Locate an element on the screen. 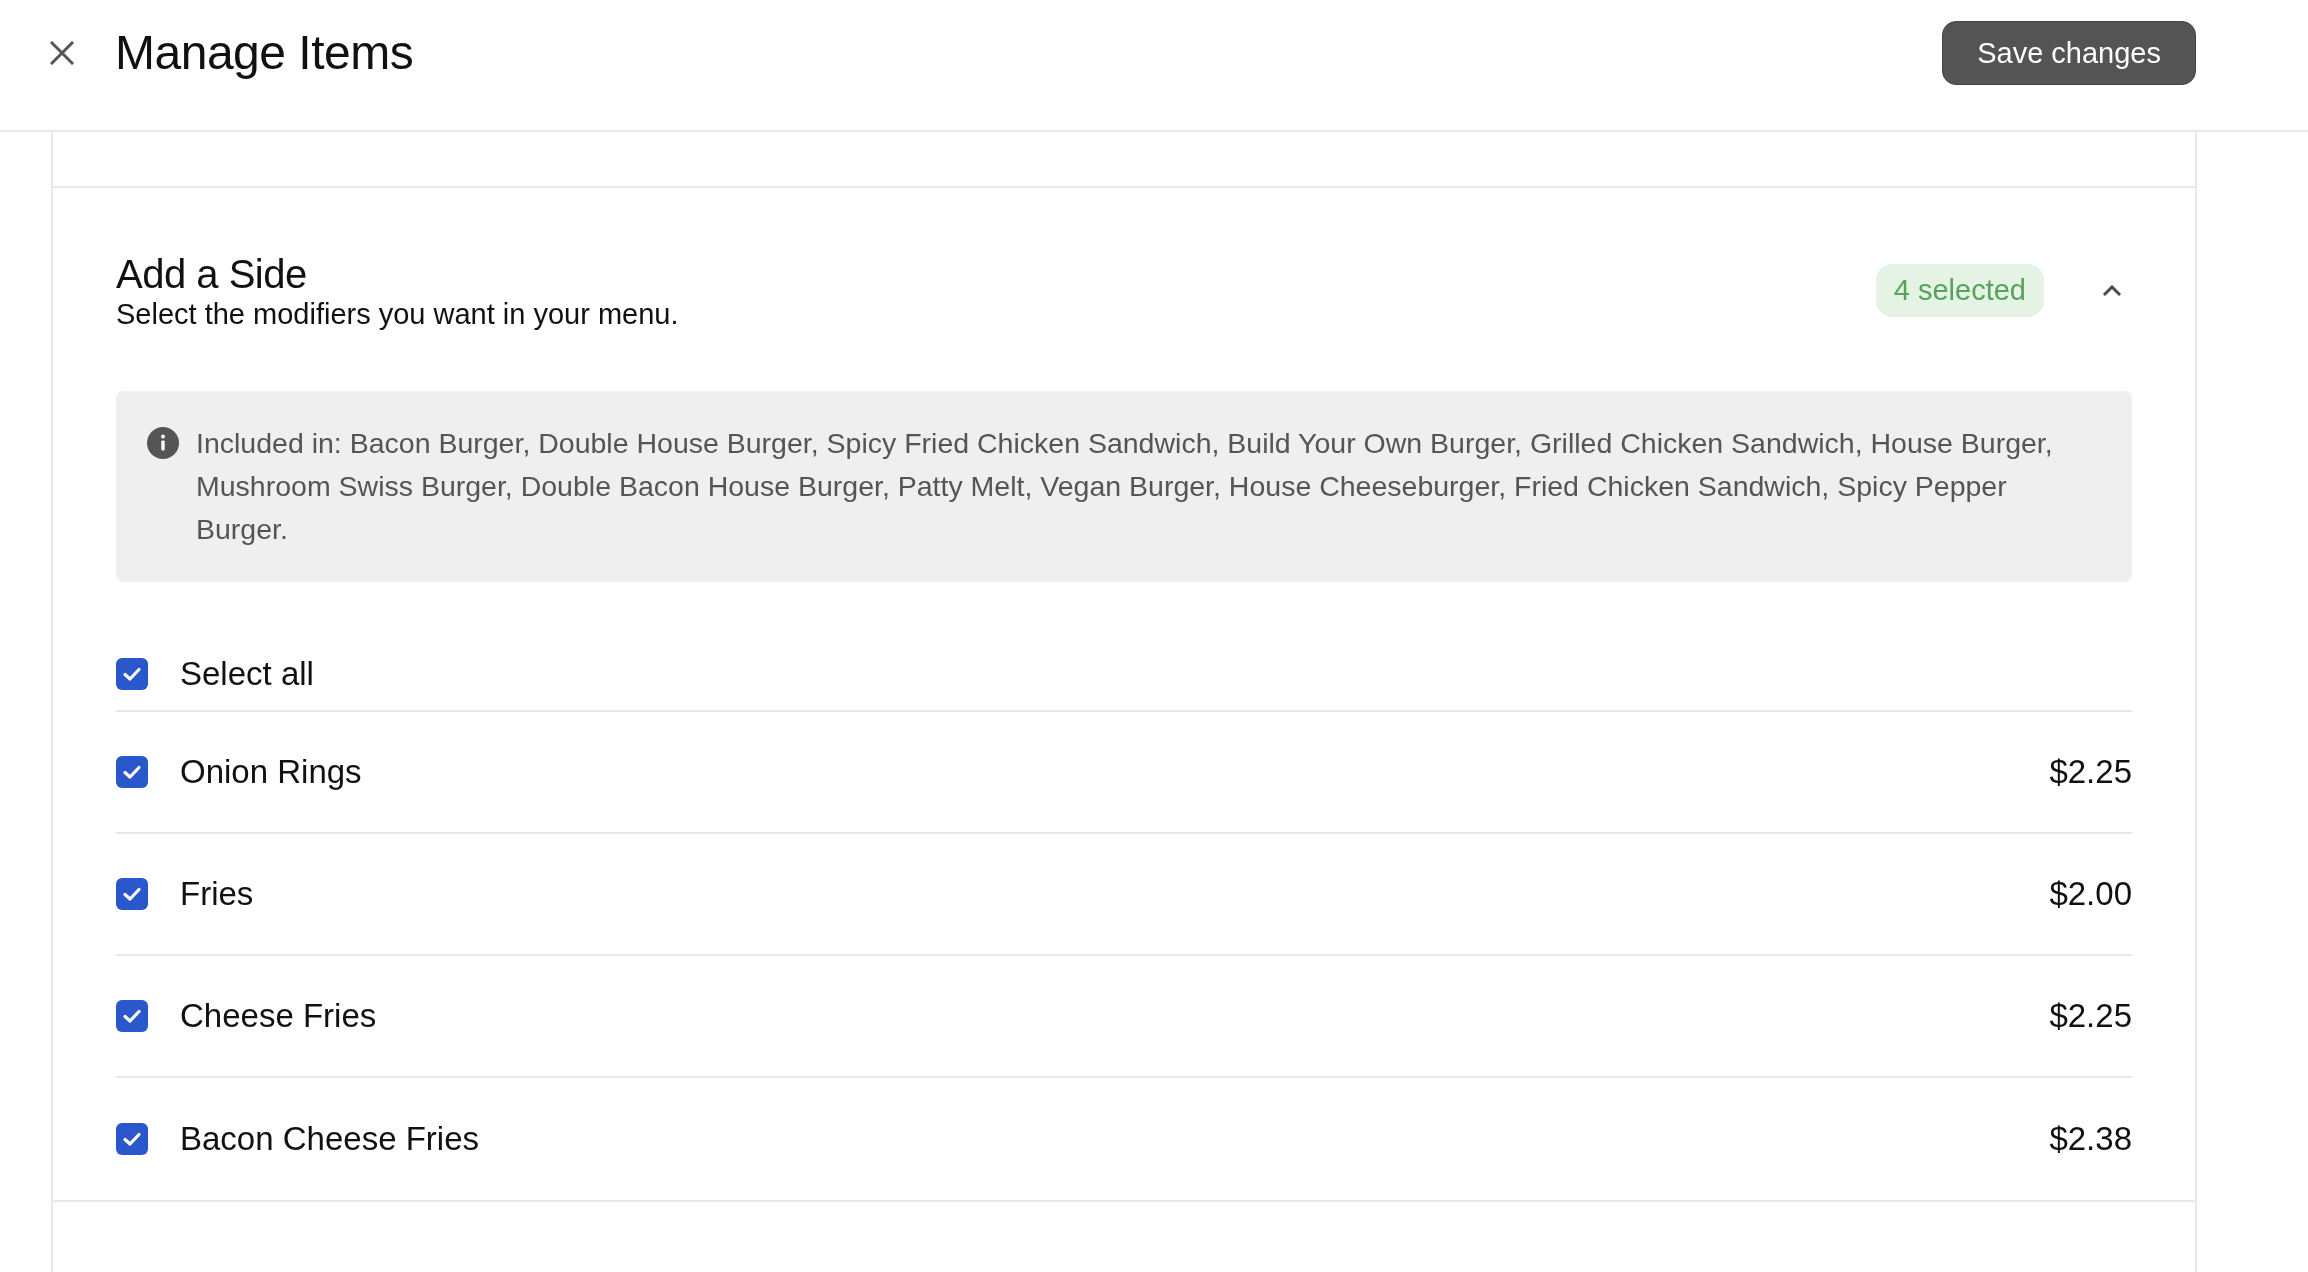 This screenshot has height=1272, width=2308. chevron-up-icon is located at coordinates (2112, 290).